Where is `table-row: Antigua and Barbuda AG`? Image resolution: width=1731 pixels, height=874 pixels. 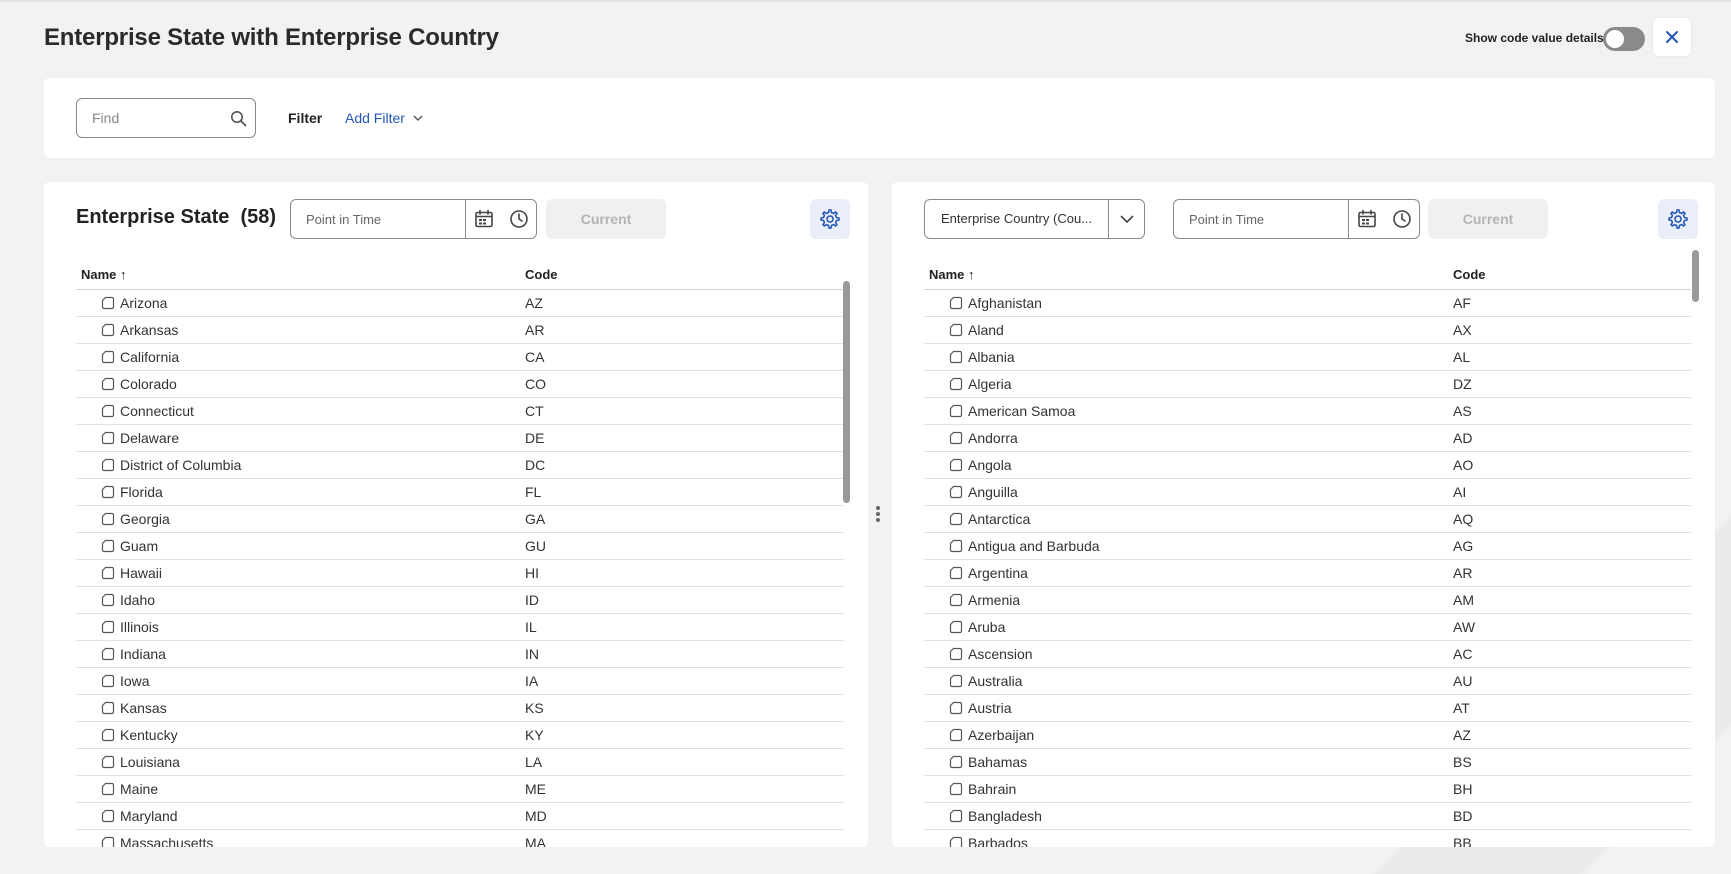 table-row: Antigua and Barbuda AG is located at coordinates (1307, 546).